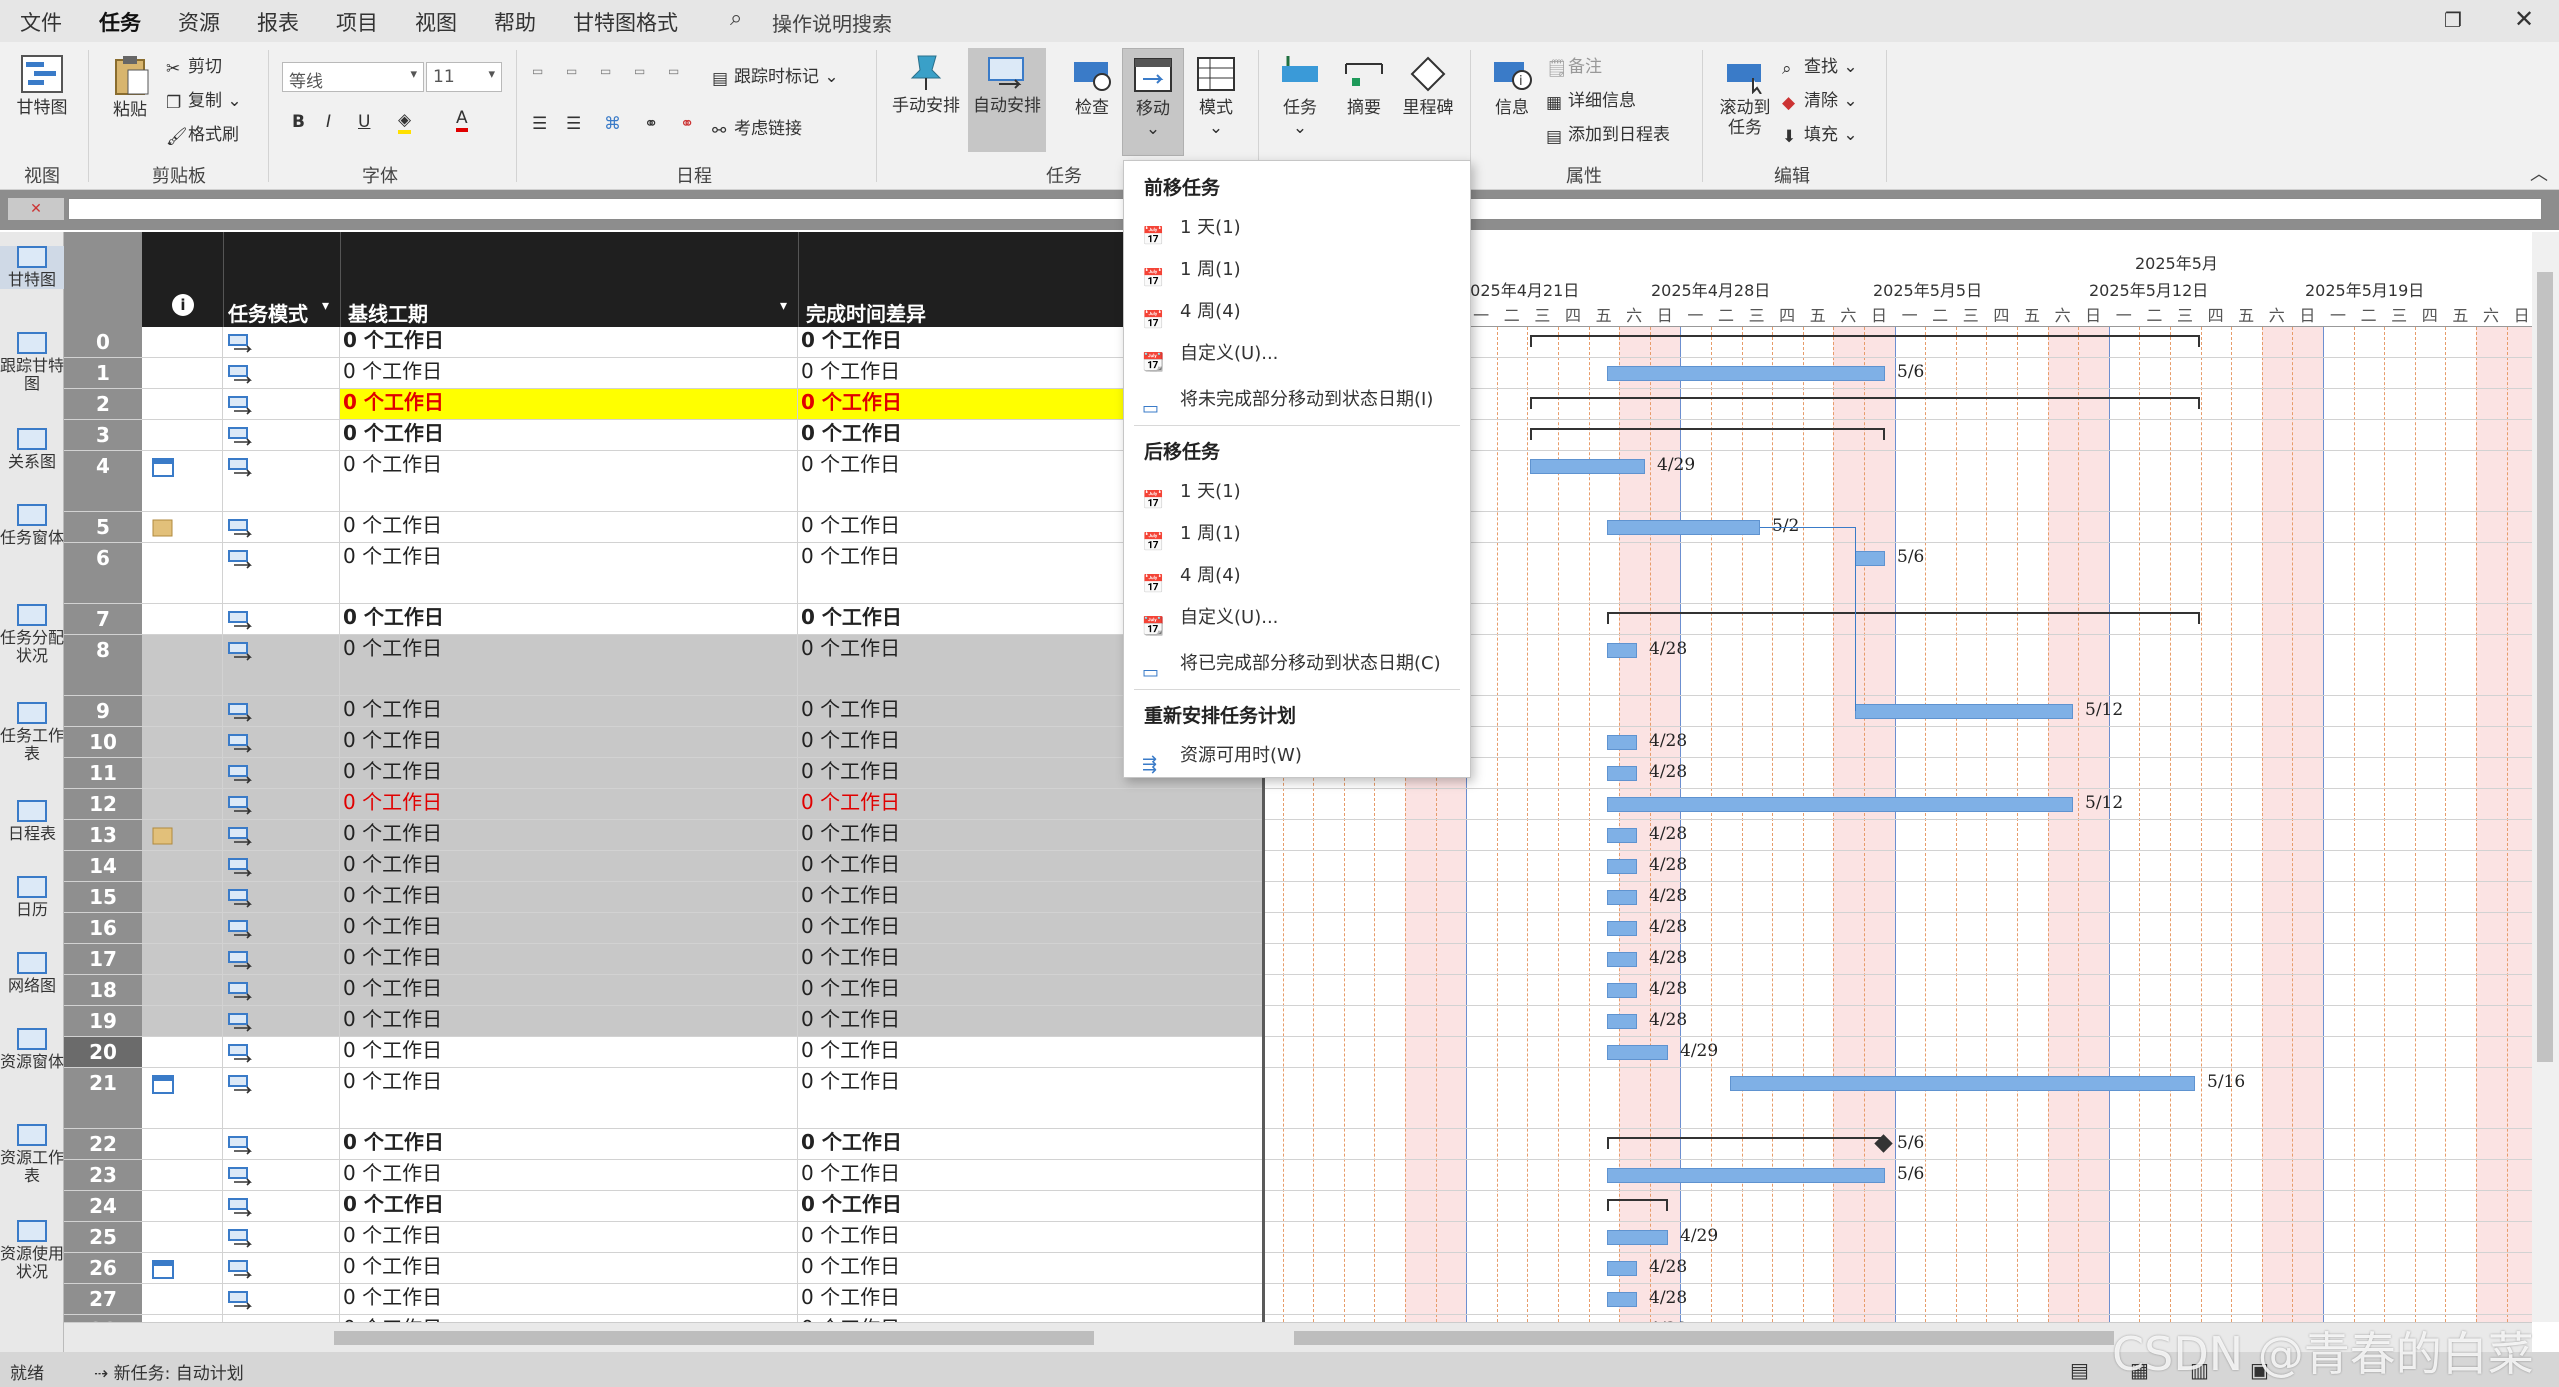 The height and width of the screenshot is (1387, 2559). I want to click on move-forward-1-day: 📅 1 天(1), so click(1297, 228).